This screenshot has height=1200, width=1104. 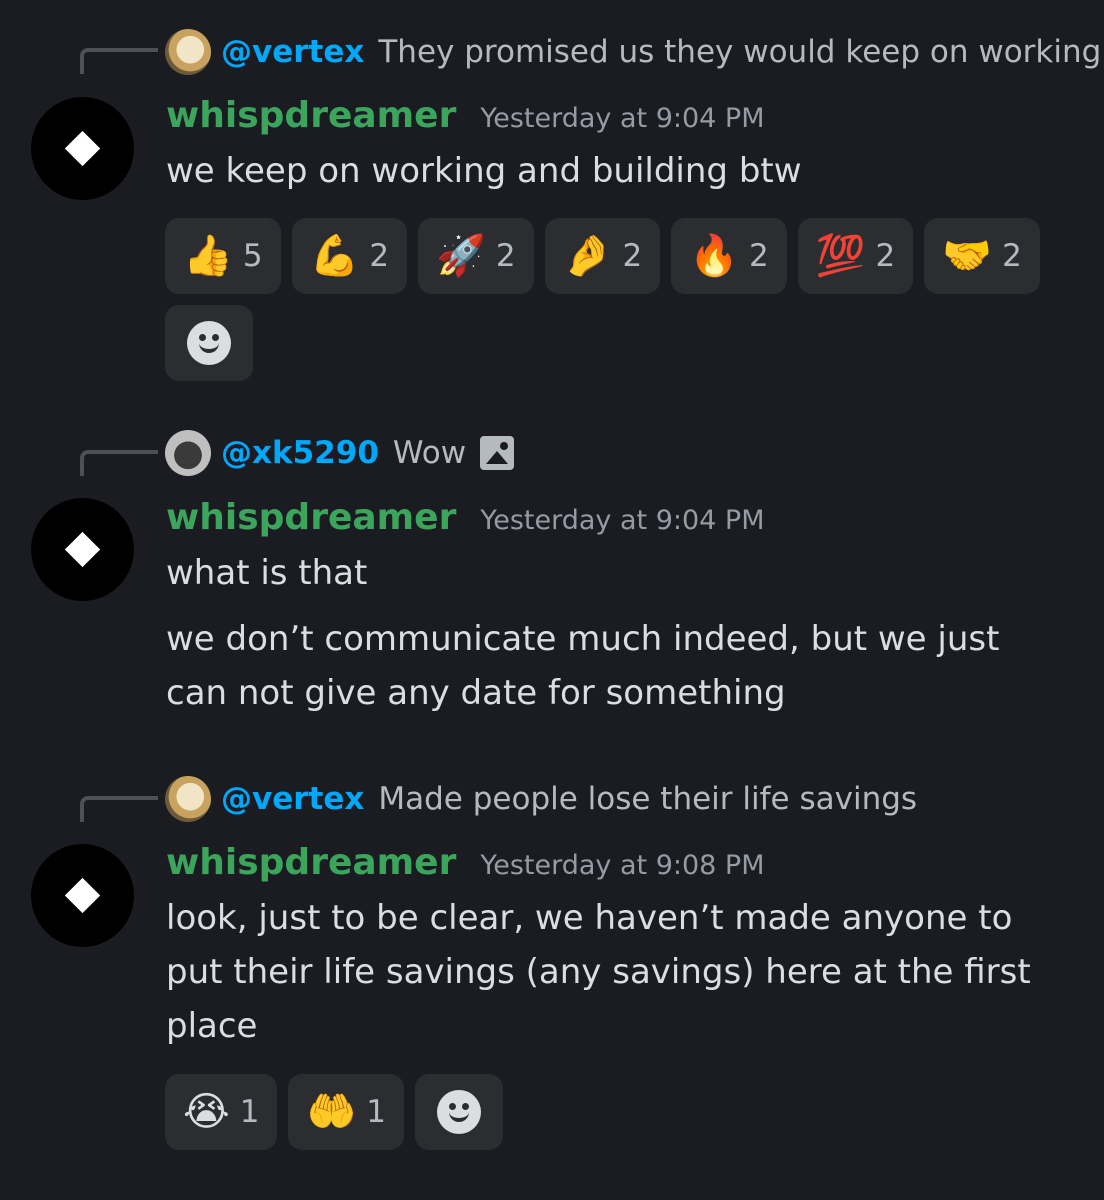 I want to click on timestamp: Yesterday at 9:08 PM, so click(x=622, y=865).